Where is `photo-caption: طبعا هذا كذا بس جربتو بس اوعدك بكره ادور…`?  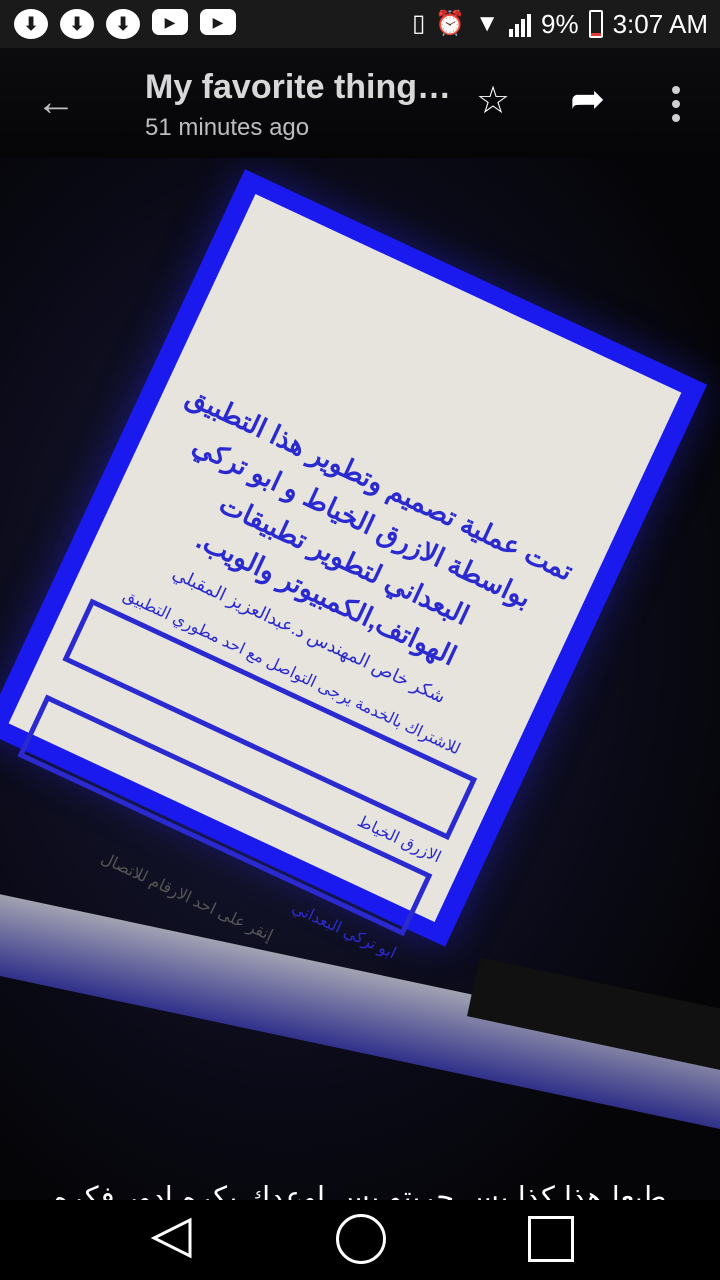 photo-caption: طبعا هذا كذا بس جربتو بس اوعدك بكره ادور… is located at coordinates (360, 1190).